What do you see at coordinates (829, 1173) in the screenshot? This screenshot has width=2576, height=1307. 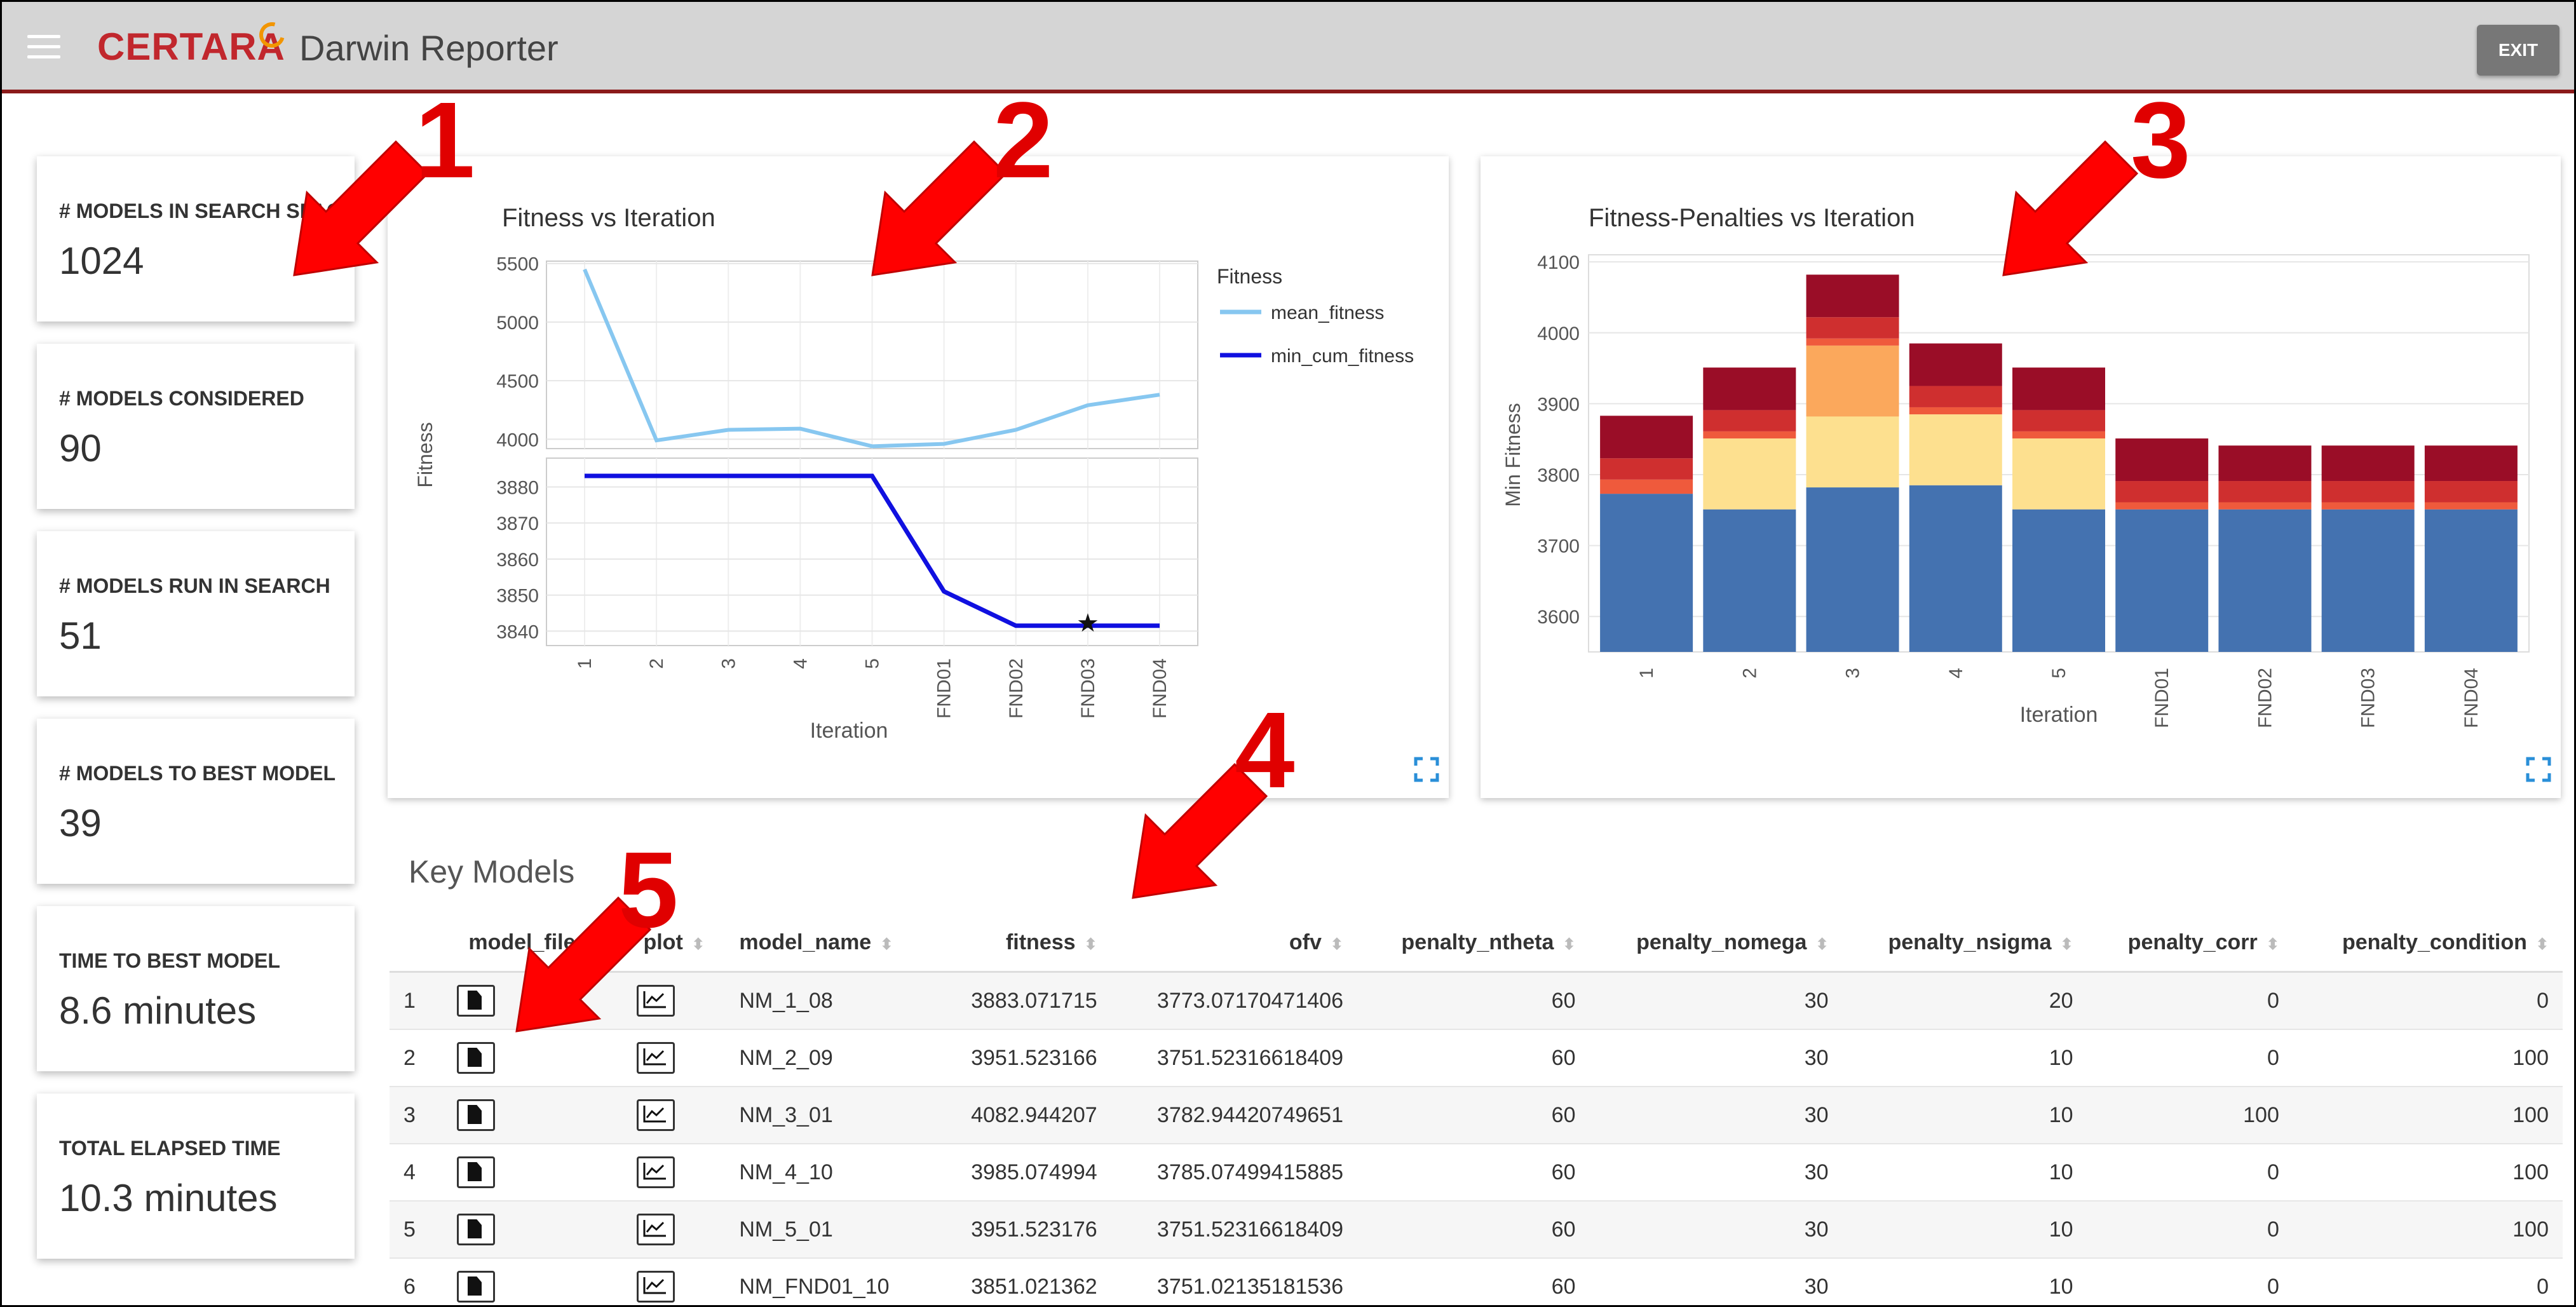 I see `cell-model-name: NM_4_10` at bounding box center [829, 1173].